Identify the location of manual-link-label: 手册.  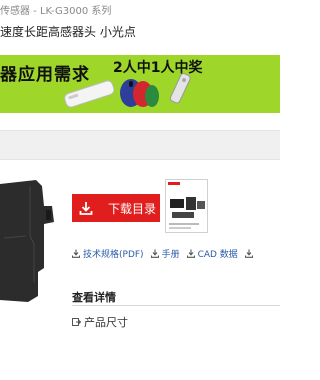
(170, 255).